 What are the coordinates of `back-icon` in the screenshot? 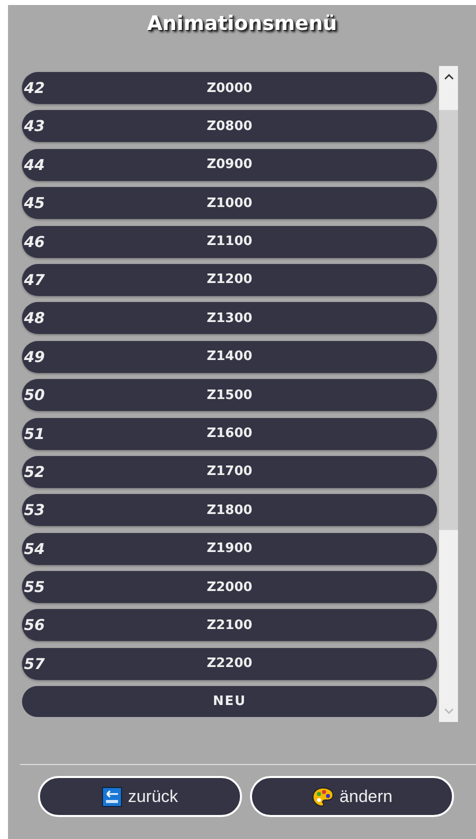 It's located at (112, 796).